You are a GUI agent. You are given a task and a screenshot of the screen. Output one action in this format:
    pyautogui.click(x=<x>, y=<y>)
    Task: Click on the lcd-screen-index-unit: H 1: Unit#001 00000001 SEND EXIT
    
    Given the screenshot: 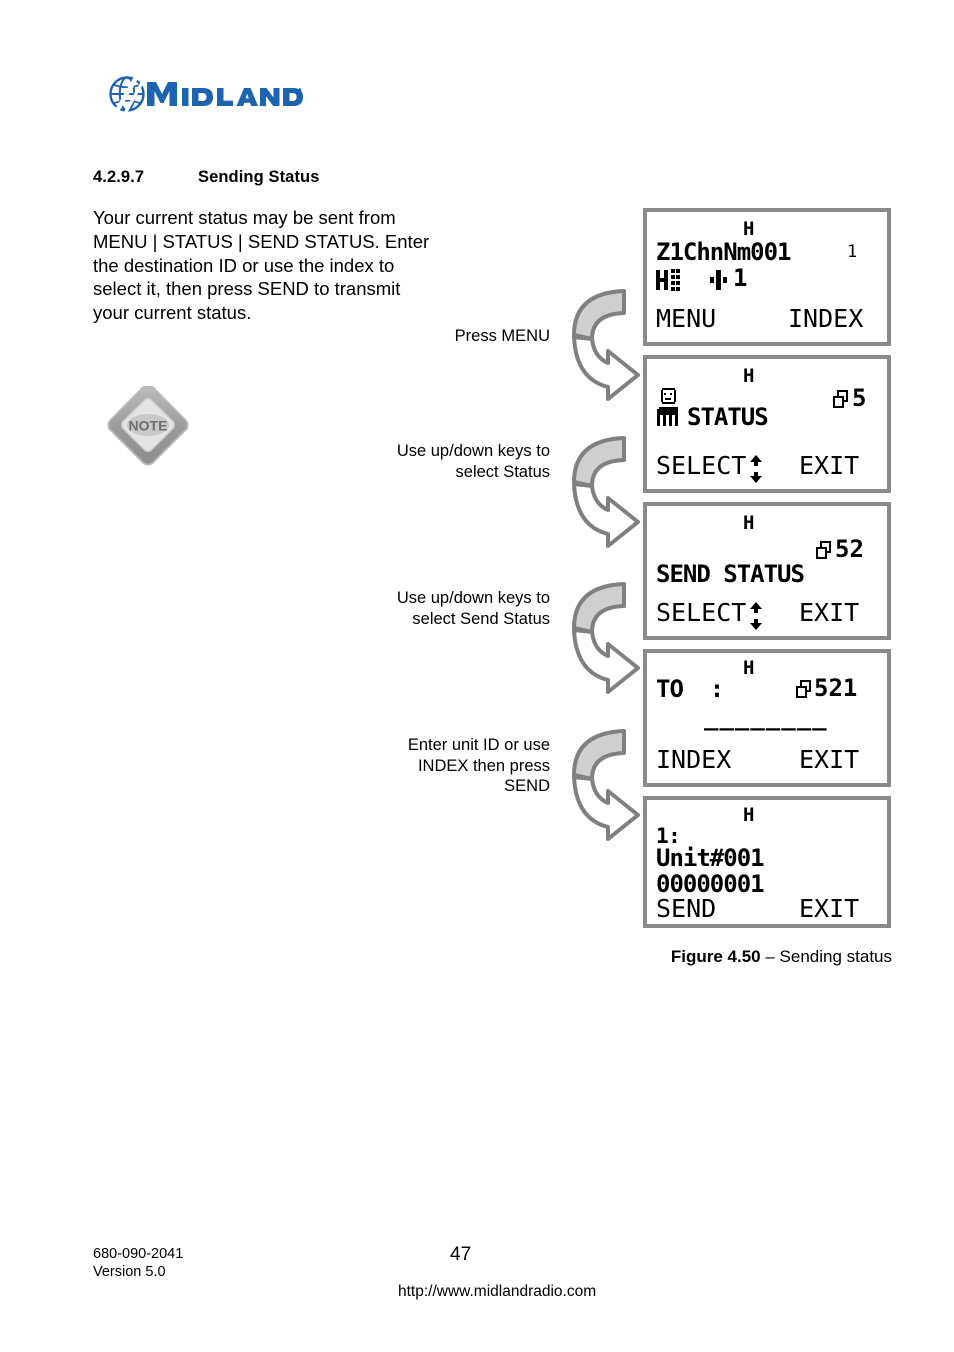 What is the action you would take?
    pyautogui.click(x=767, y=862)
    